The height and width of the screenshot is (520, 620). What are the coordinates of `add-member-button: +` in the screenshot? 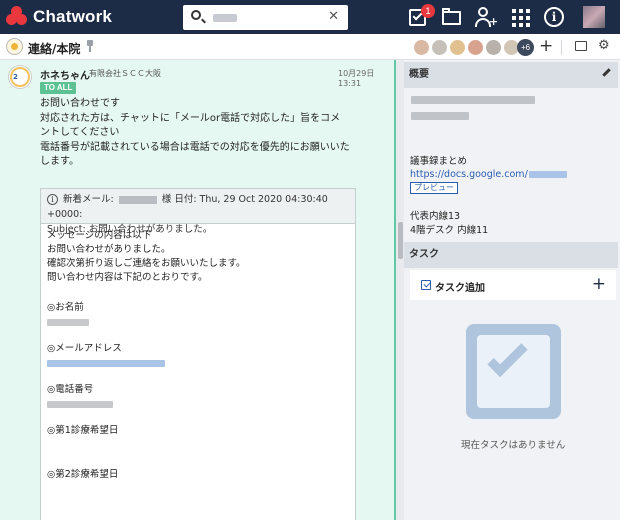 It's located at (546, 46).